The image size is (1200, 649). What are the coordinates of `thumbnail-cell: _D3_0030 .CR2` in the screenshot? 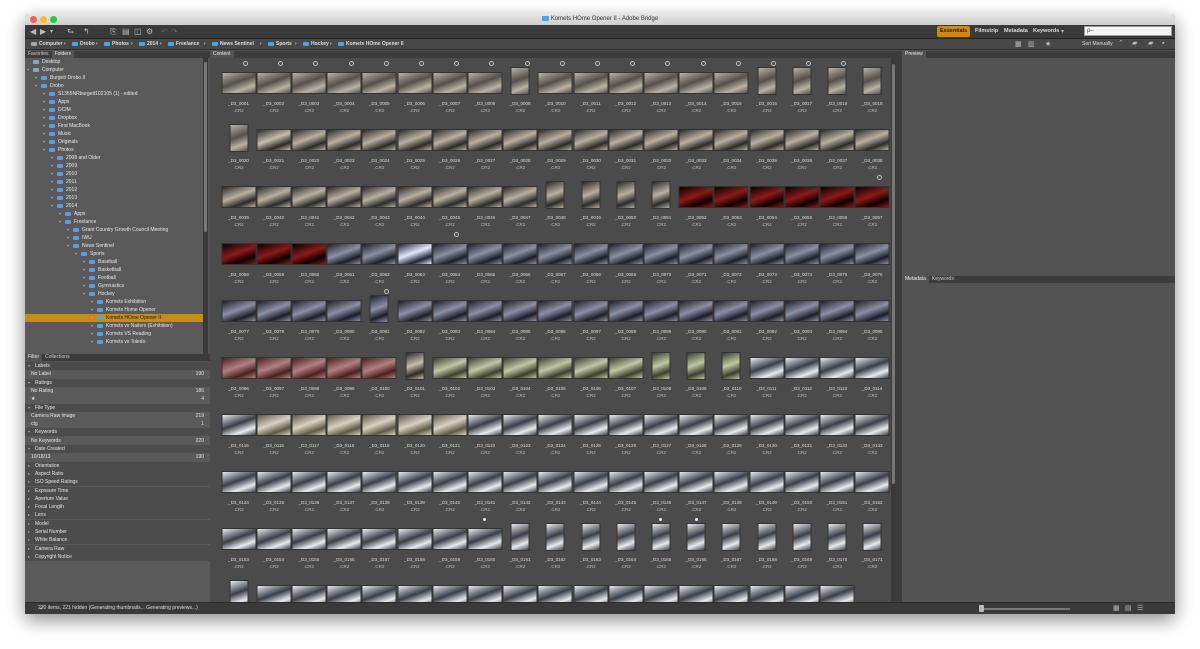 It's located at (590, 153).